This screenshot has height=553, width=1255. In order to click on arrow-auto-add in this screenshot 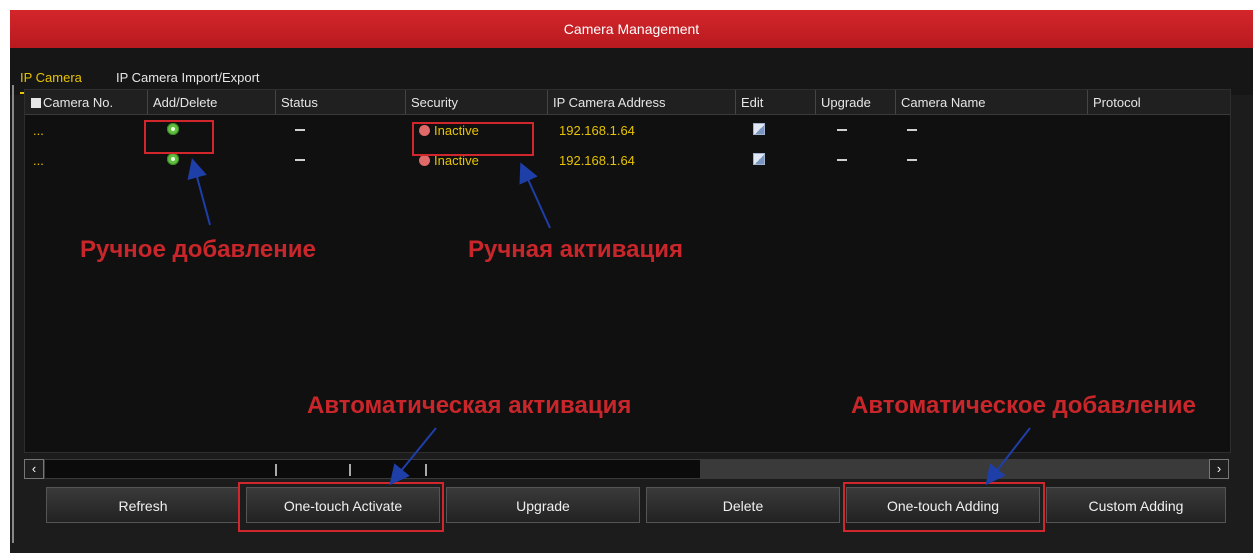, I will do `click(1008, 456)`.